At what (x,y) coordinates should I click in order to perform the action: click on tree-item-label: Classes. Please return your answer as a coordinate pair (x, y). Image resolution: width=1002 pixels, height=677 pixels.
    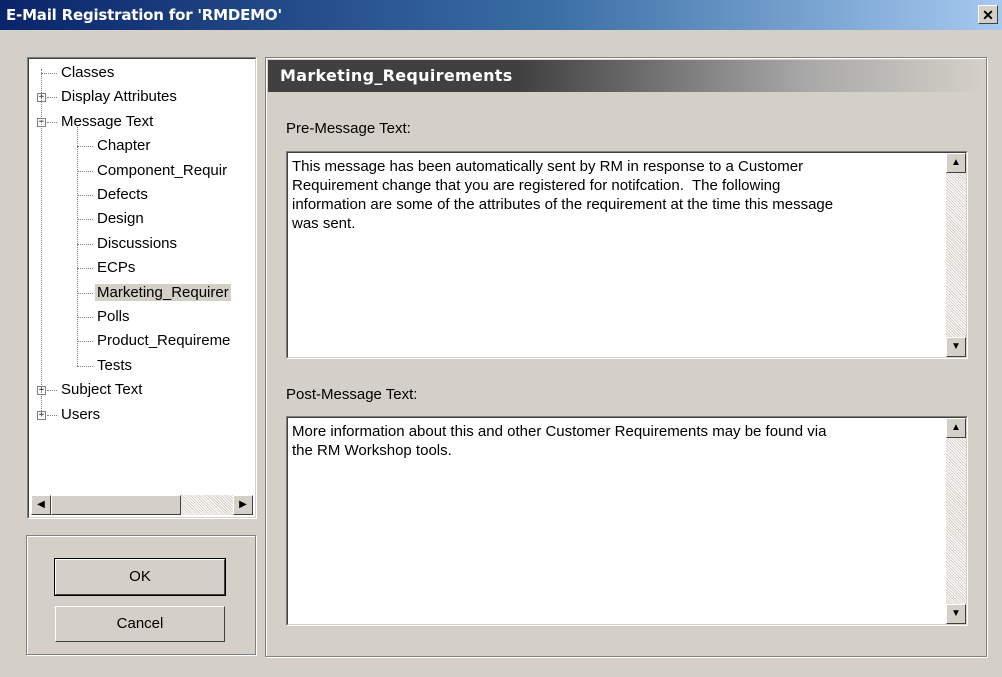
    Looking at the image, I should click on (88, 72).